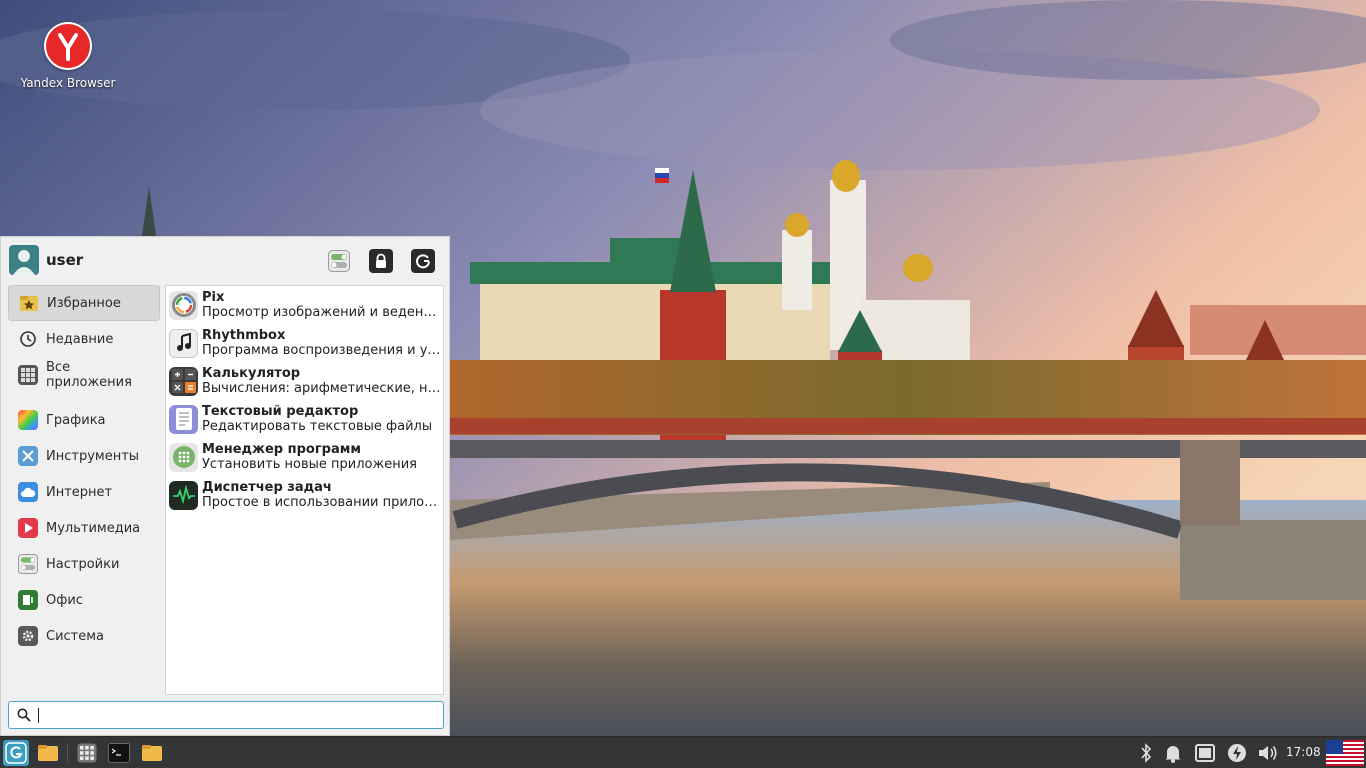 The image size is (1366, 768). What do you see at coordinates (183, 381) in the screenshot?
I see `calculator-icon` at bounding box center [183, 381].